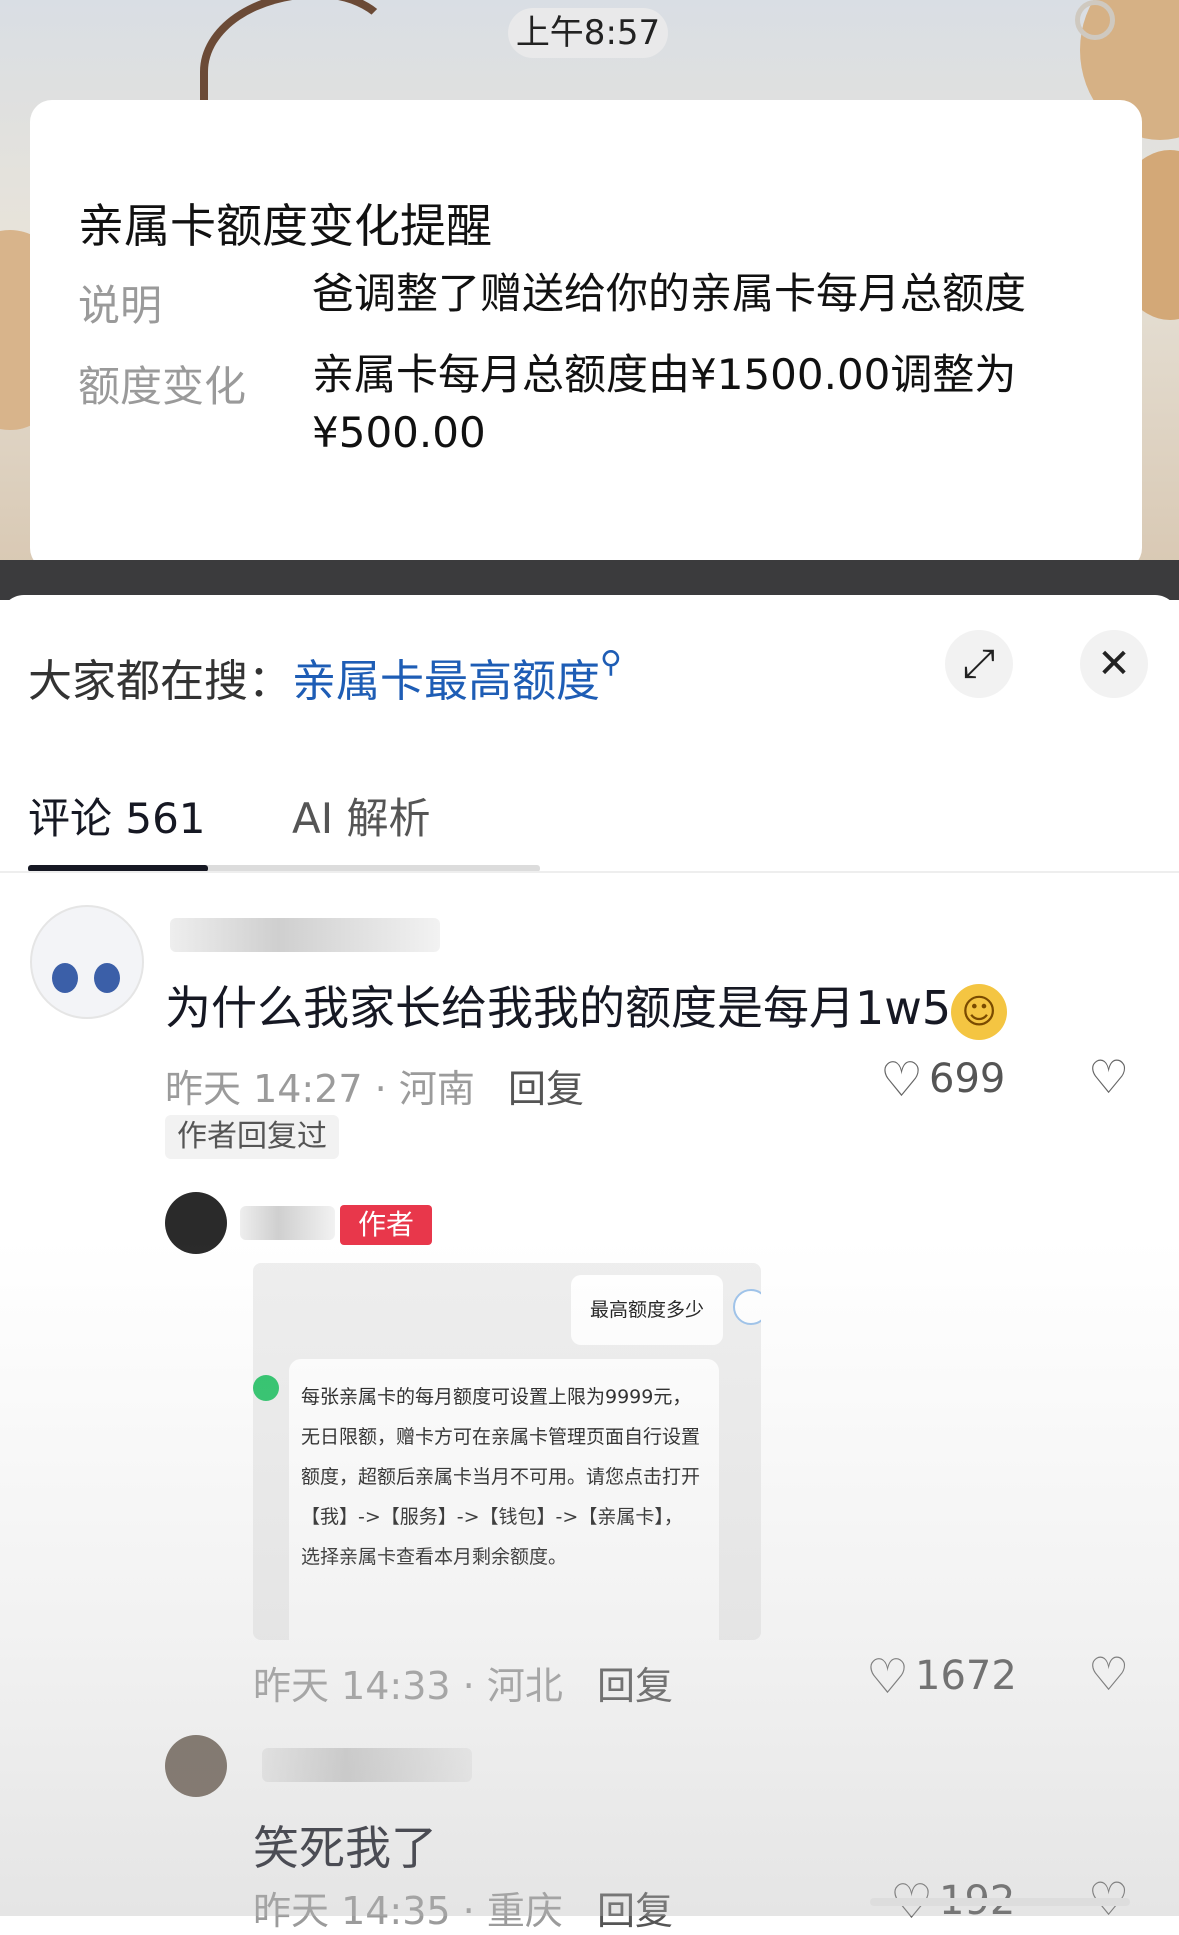 The width and height of the screenshot is (1179, 1935). Describe the element at coordinates (611, 662) in the screenshot. I see `search-icon: ⚲` at that location.